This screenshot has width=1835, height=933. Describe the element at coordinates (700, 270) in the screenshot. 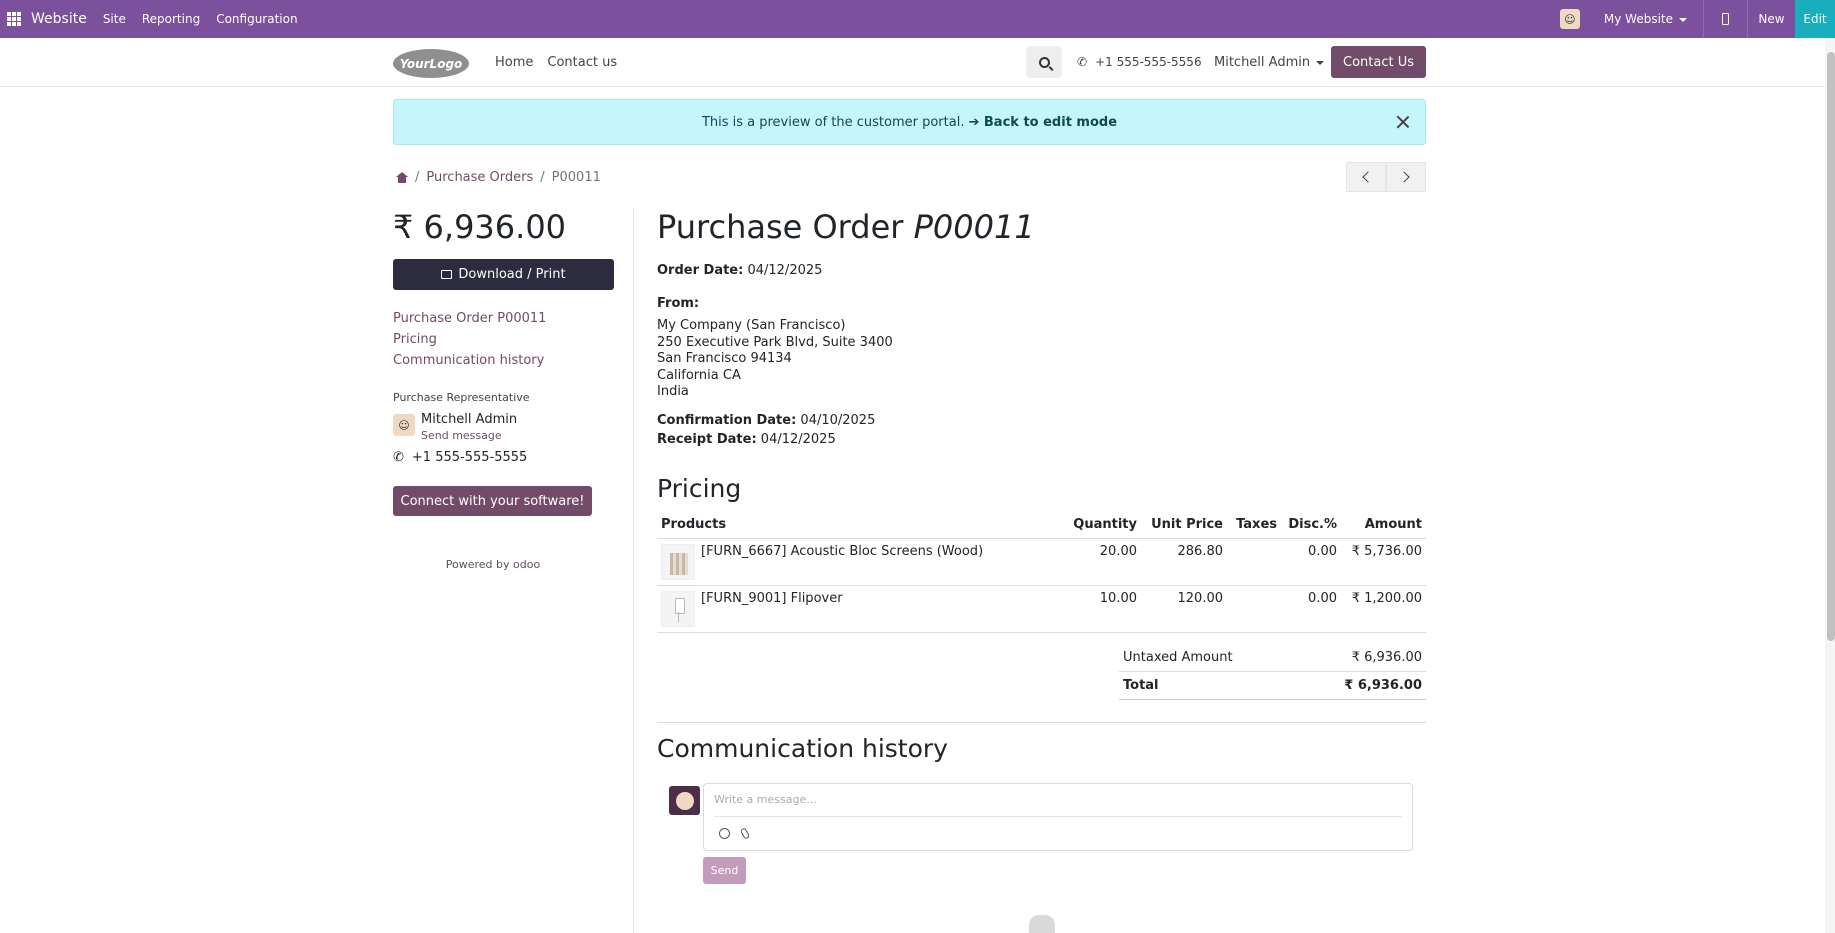

I see `order-date-label: Order Date:` at that location.